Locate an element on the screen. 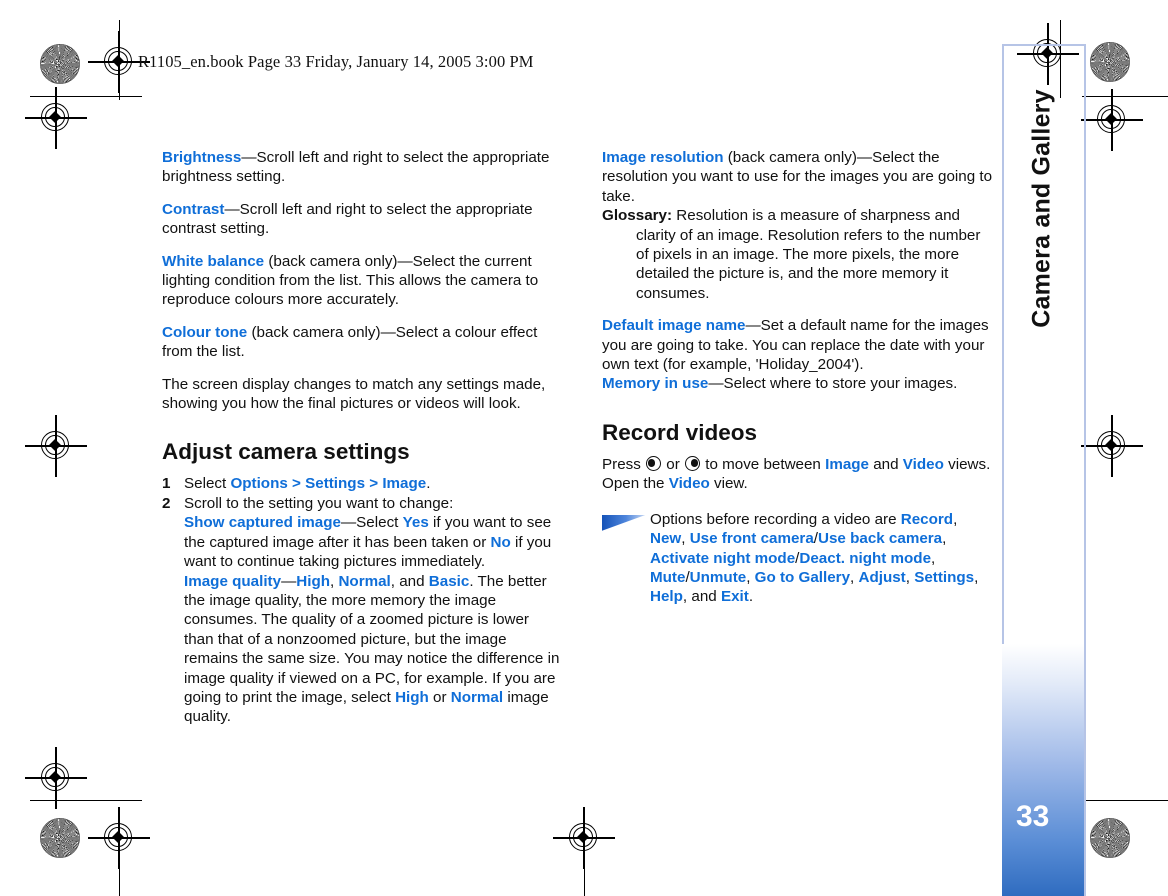 The width and height of the screenshot is (1168, 896). term-white-balance: White balance is located at coordinates (213, 261).